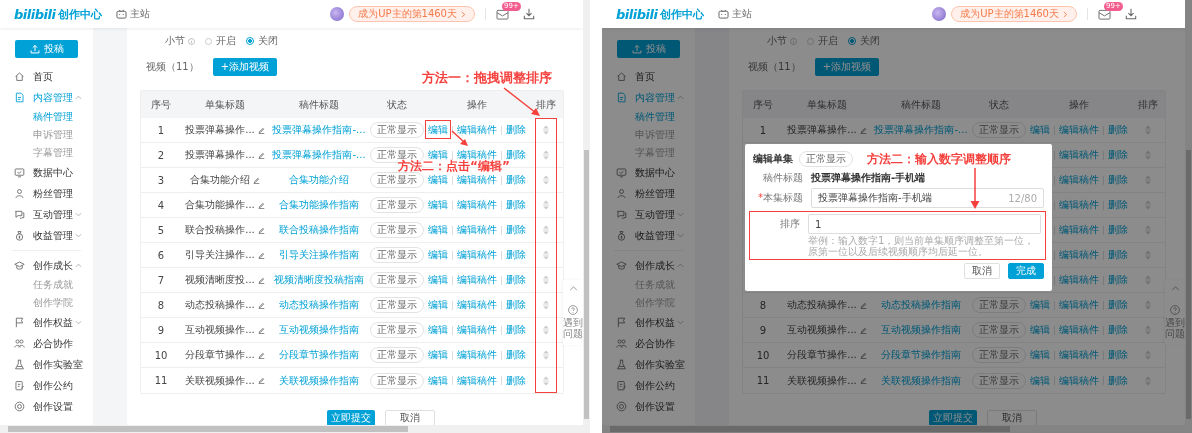 The image size is (1192, 433). Describe the element at coordinates (133, 14) in the screenshot. I see `home-link: 主站` at that location.